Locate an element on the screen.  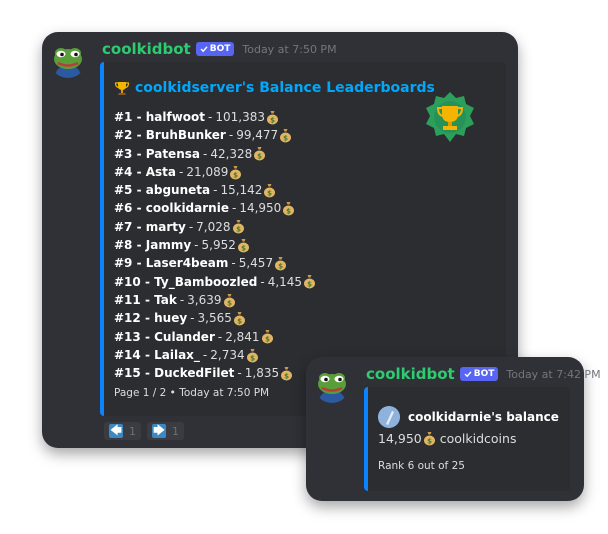
leaderboard-balance: 2,841 is located at coordinates (242, 336).